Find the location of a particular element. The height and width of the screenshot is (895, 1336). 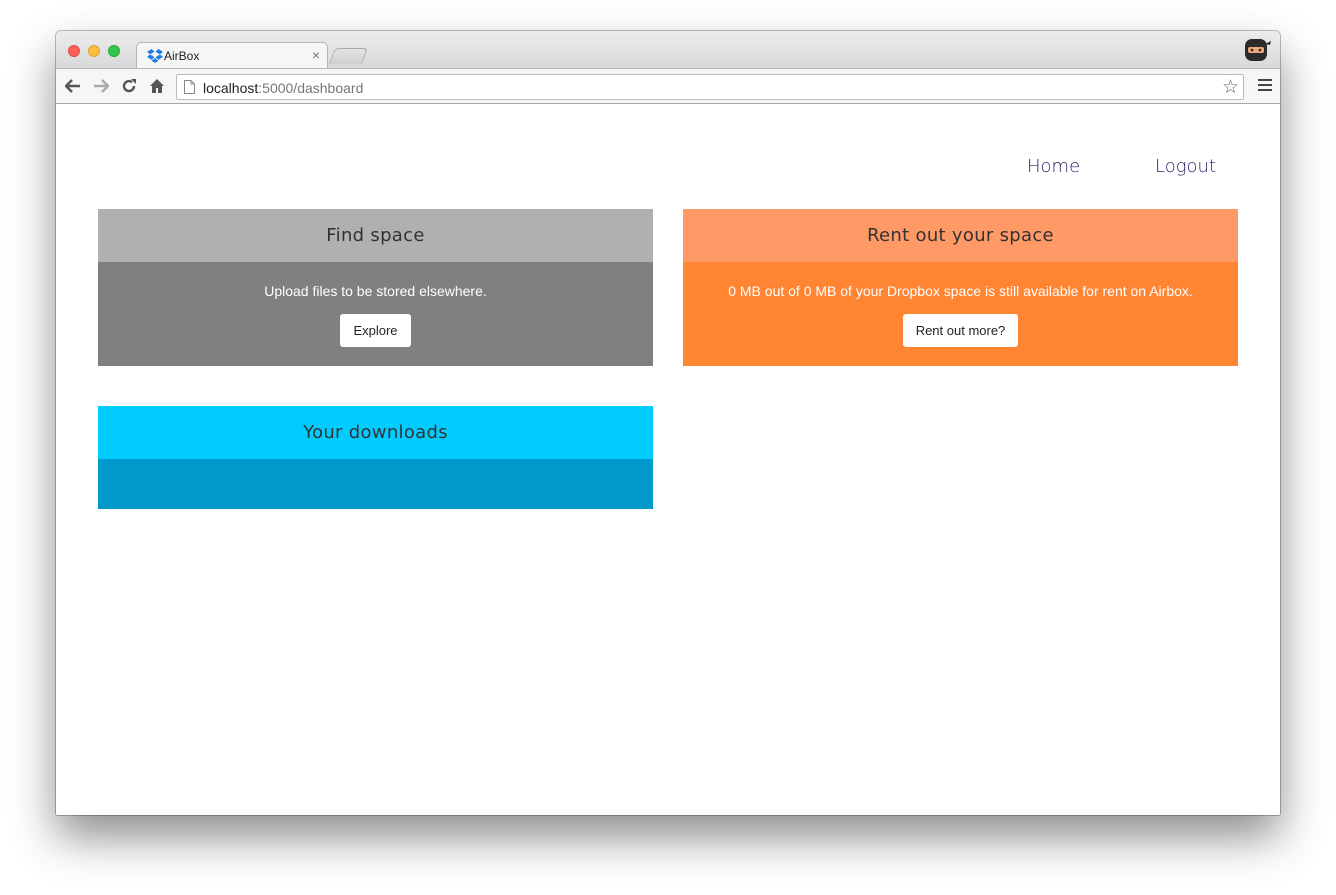

downloads-card: Your downloads is located at coordinates (375, 457).